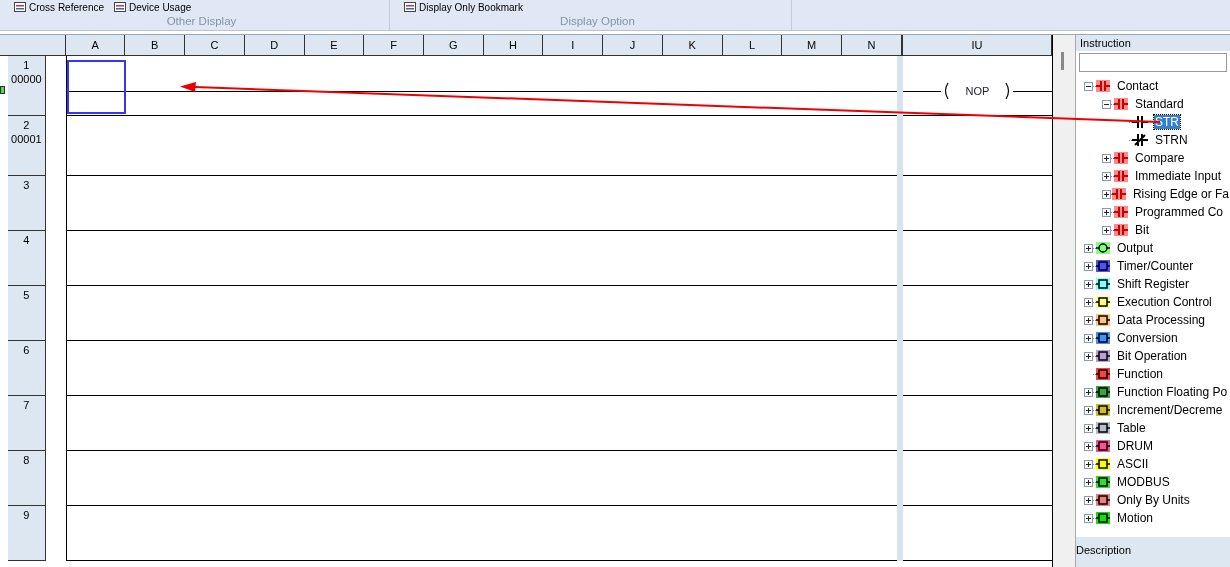 The image size is (1230, 567). Describe the element at coordinates (1155, 266) in the screenshot. I see `tree-item: Timer/Counter` at that location.